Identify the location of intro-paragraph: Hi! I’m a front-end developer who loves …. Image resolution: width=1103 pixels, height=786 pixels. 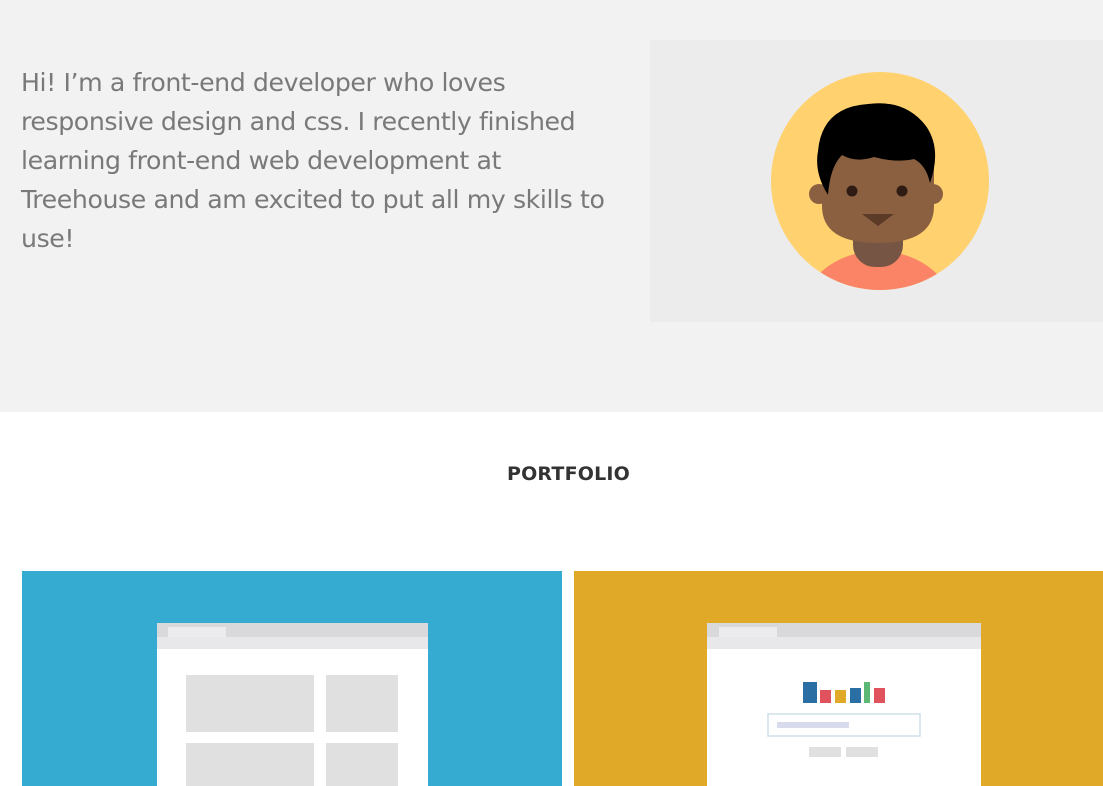
(313, 160).